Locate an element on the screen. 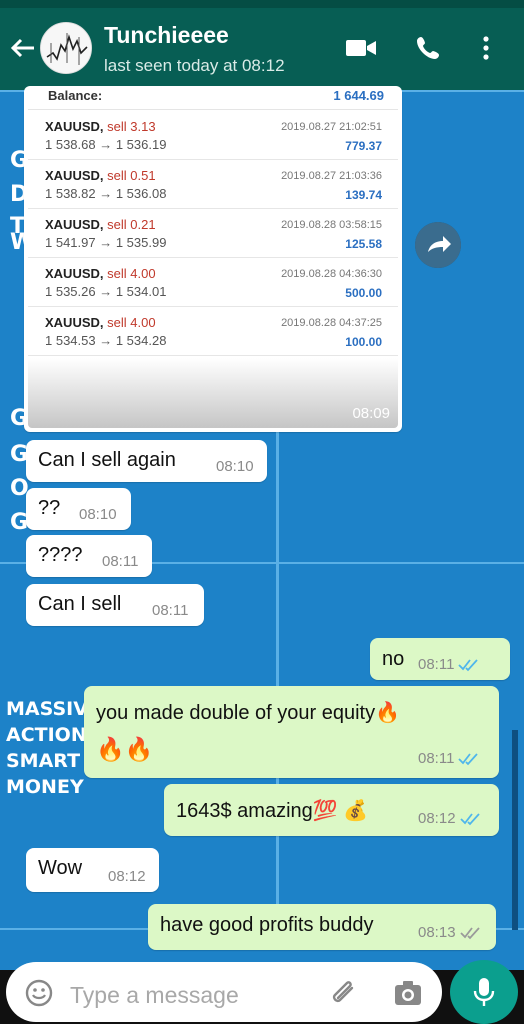 This screenshot has width=524, height=1024. message-meta: 08:12 is located at coordinates (450, 818).